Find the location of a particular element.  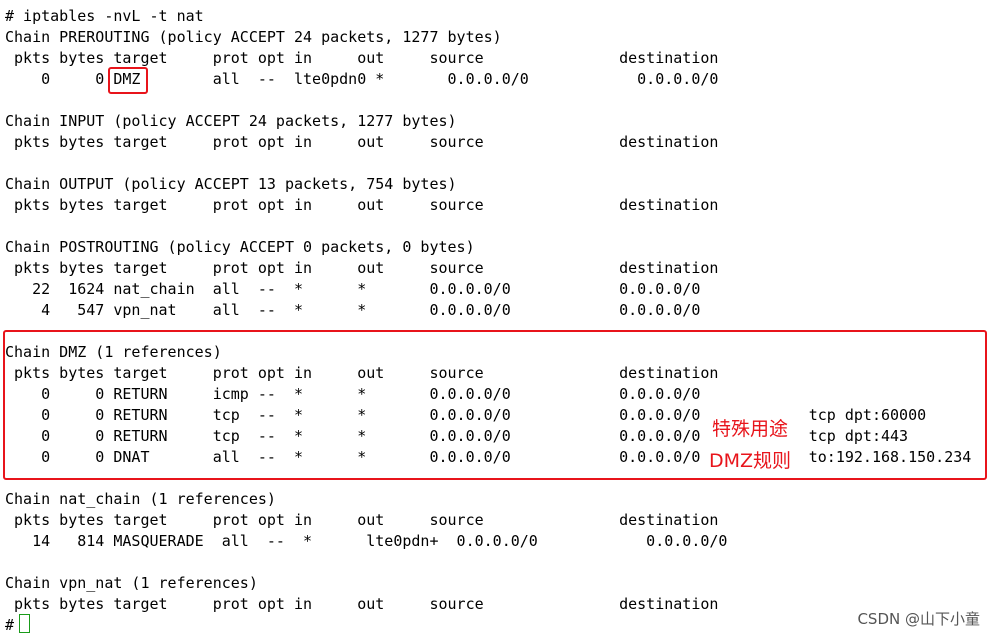

watermark: CSDN @山下小童 is located at coordinates (918, 619).